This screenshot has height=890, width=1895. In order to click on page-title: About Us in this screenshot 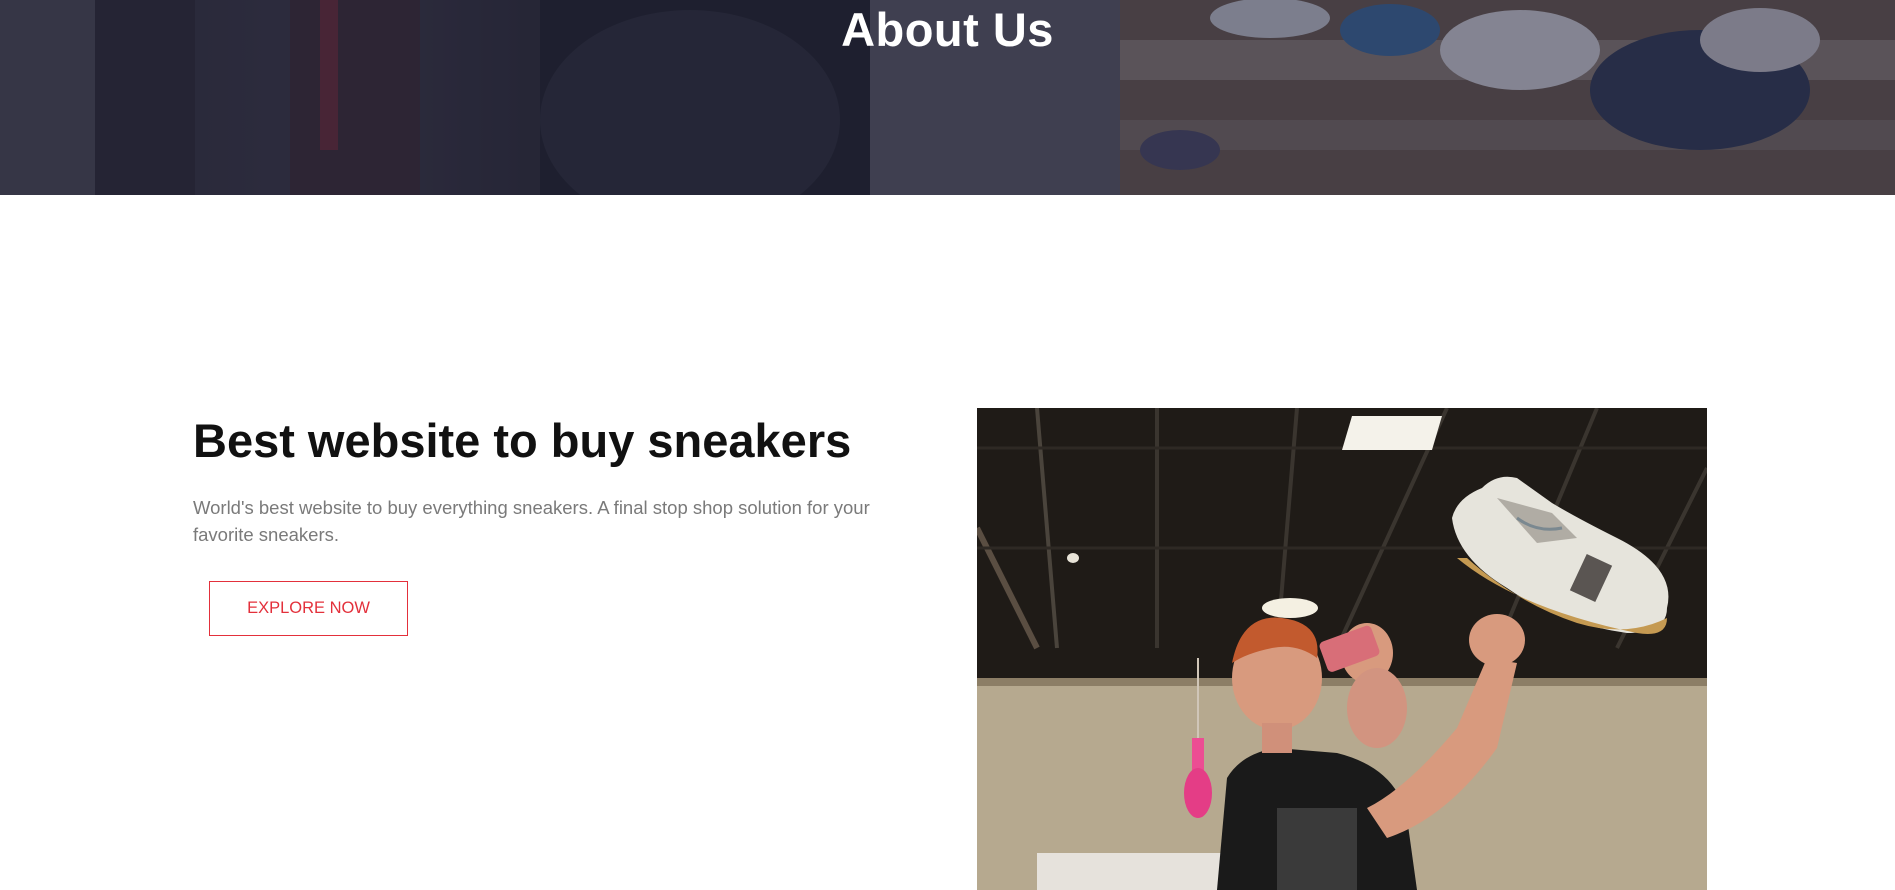, I will do `click(947, 29)`.